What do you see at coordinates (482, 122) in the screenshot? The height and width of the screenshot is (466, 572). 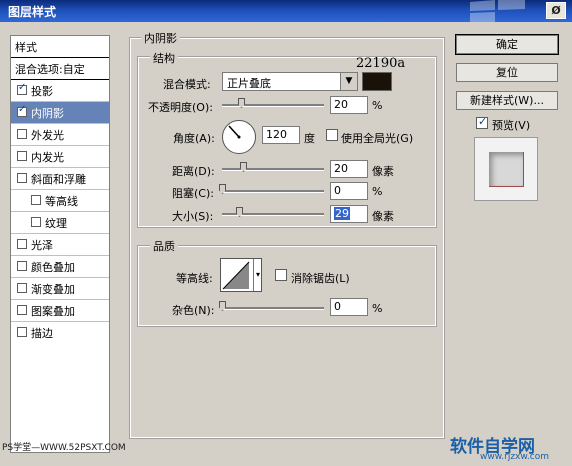 I see `preview-checkbox` at bounding box center [482, 122].